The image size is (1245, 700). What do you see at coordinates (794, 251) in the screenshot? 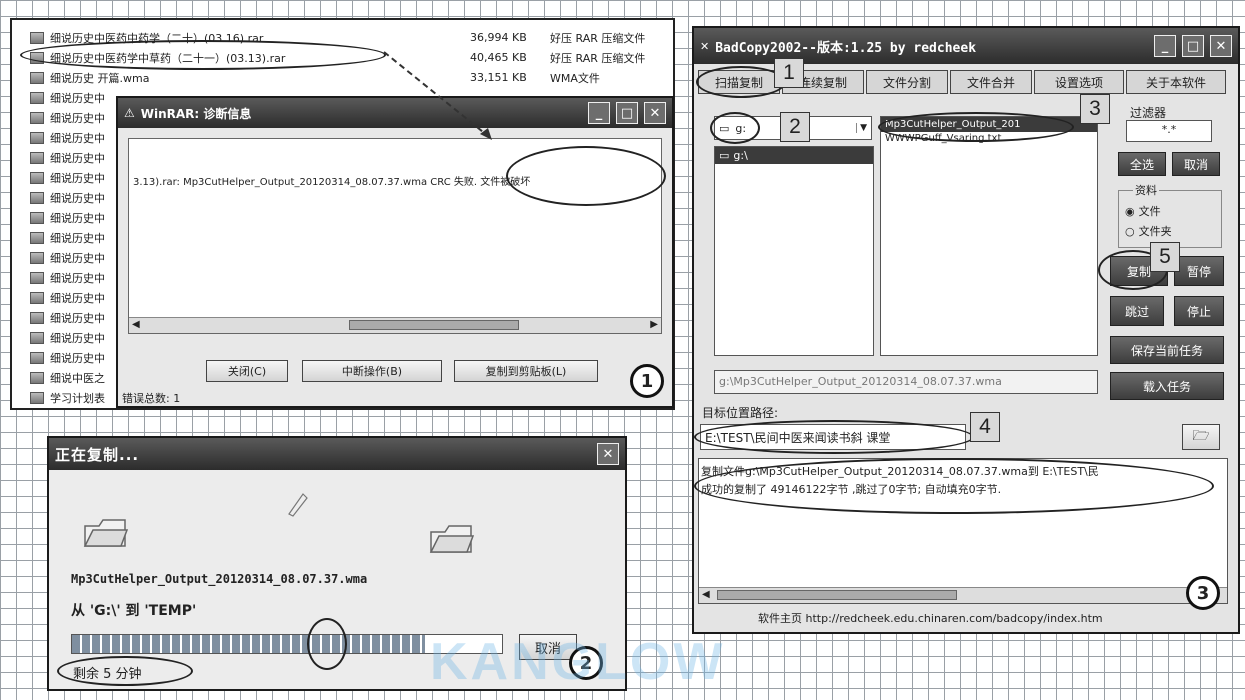
I see `folder-tree: ▭ g:\` at bounding box center [794, 251].